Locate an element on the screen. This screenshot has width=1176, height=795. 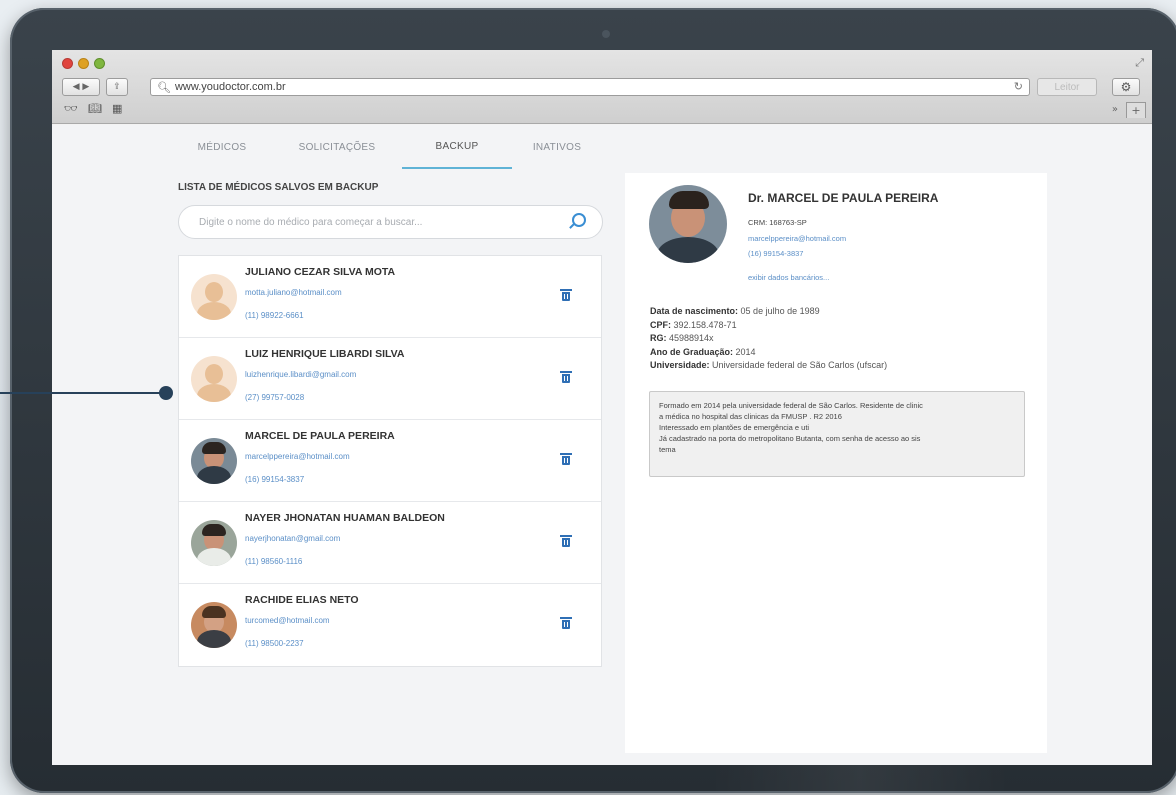
birth-value: 05 de julho de 1989 is located at coordinates (780, 311).